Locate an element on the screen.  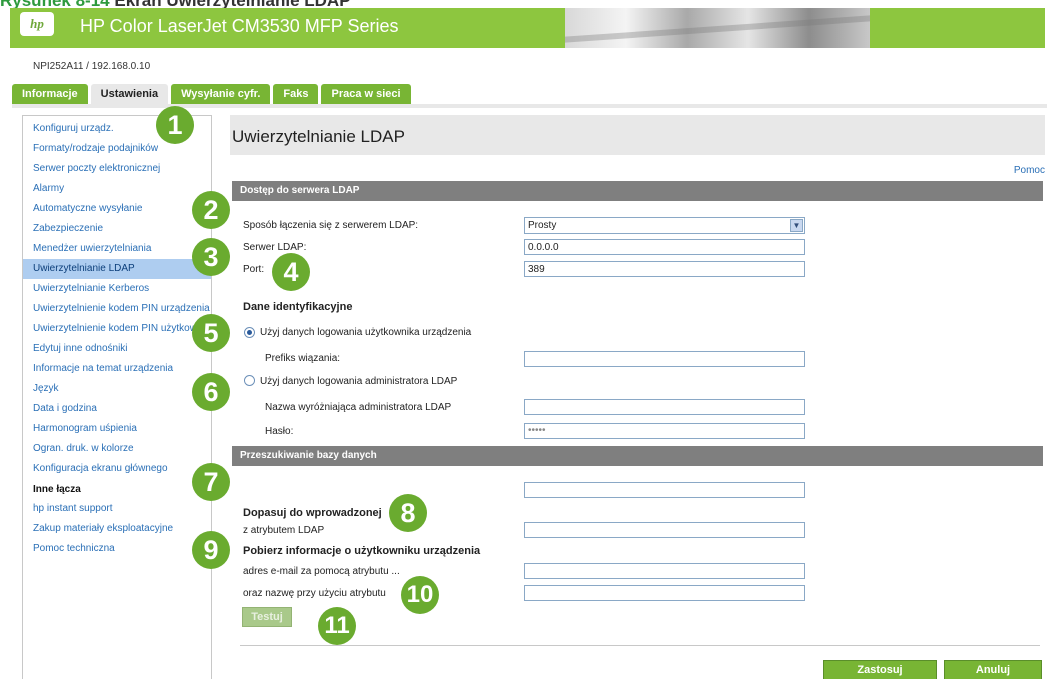
radio-ldap-admin is located at coordinates (249, 380).